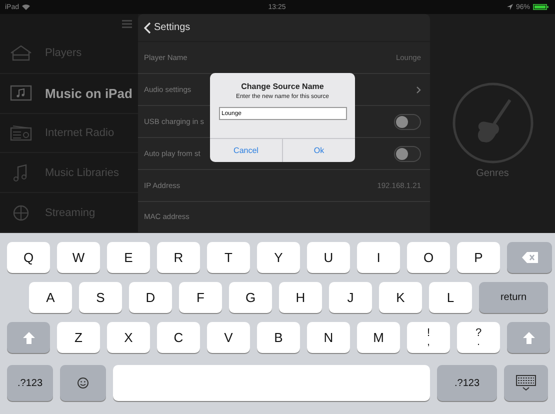  What do you see at coordinates (328, 257) in the screenshot?
I see `letter-key: U` at bounding box center [328, 257].